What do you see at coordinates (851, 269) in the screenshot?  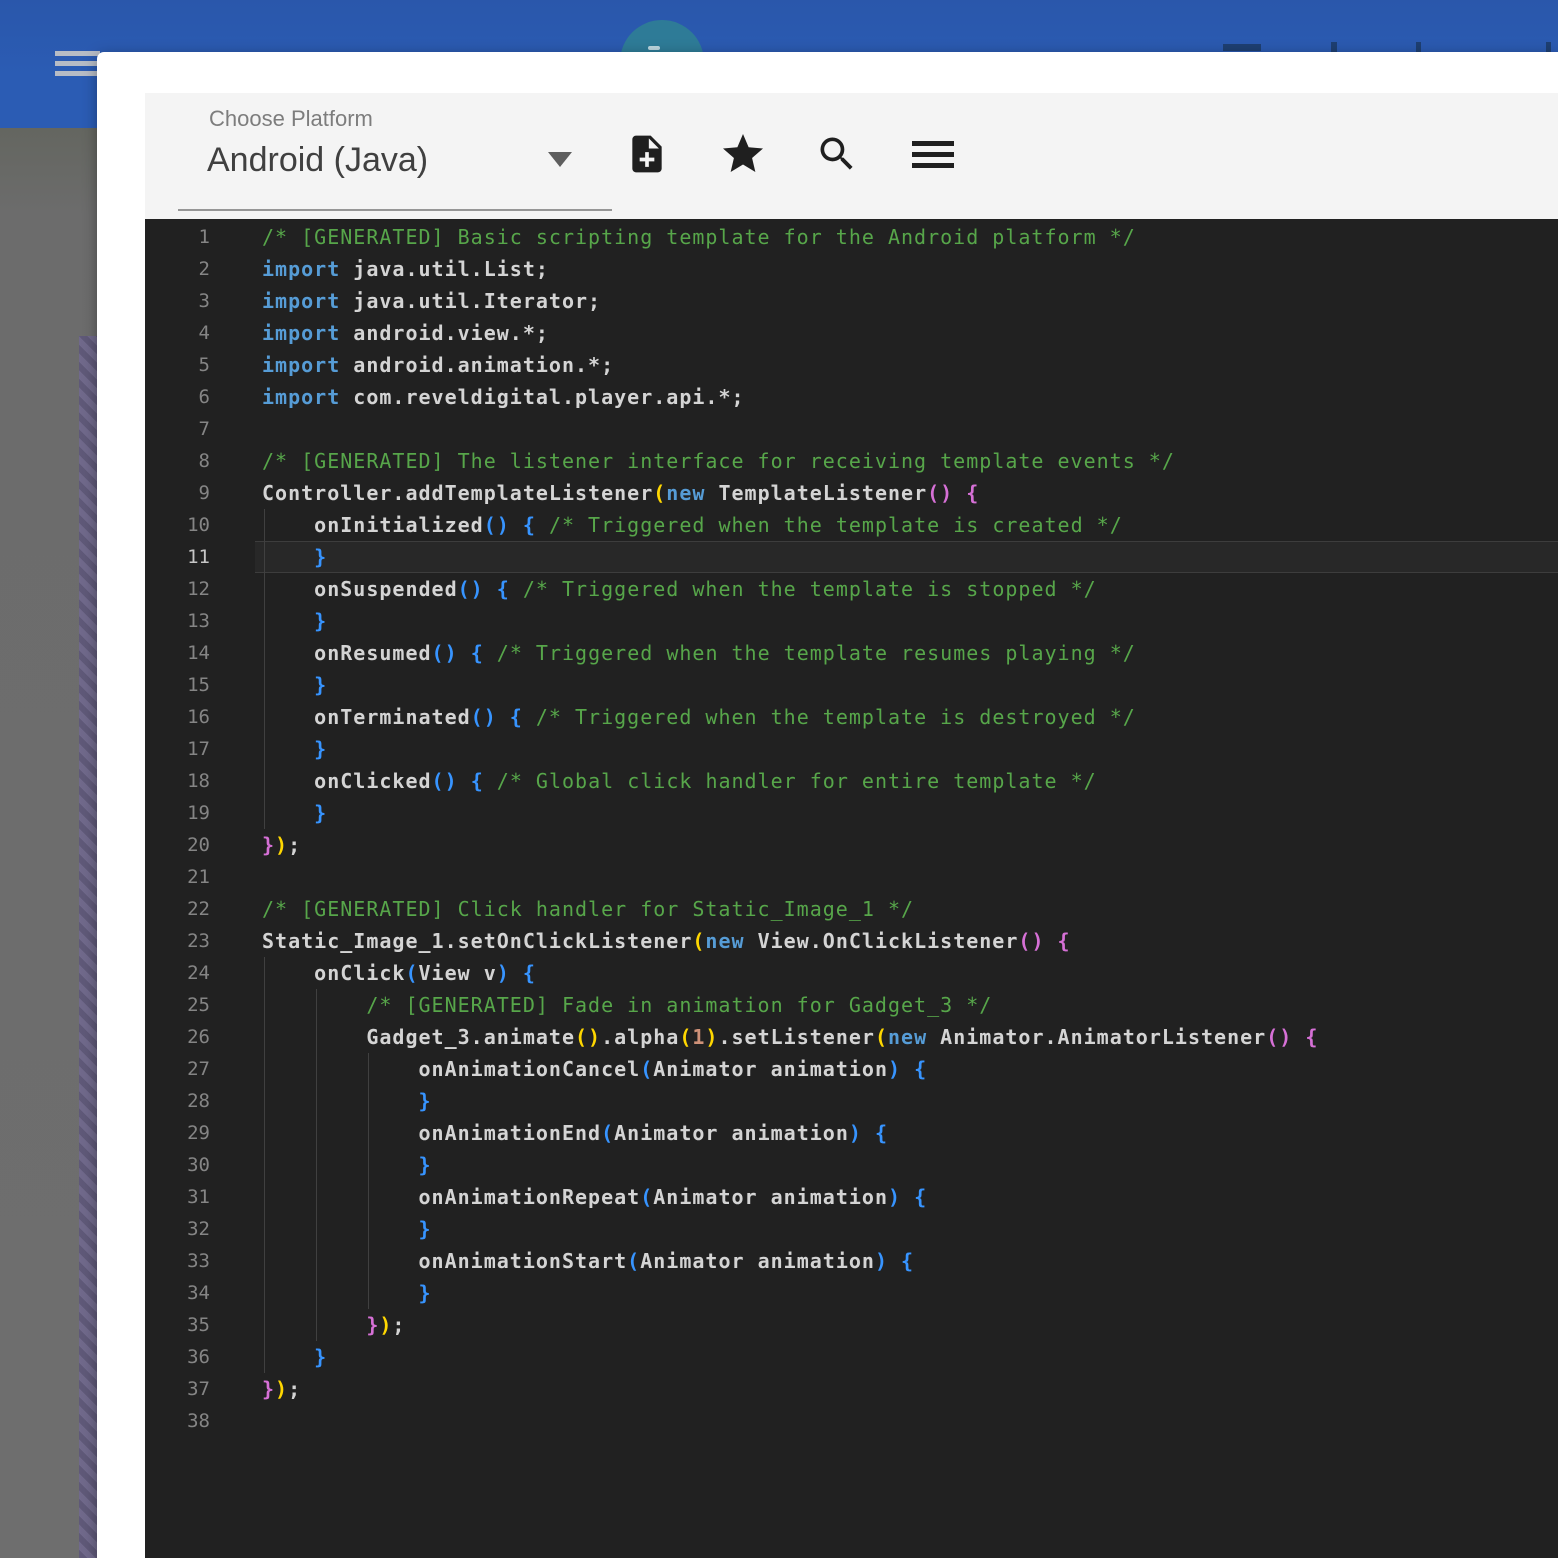 I see `code-line: 2 import java.util.List;` at bounding box center [851, 269].